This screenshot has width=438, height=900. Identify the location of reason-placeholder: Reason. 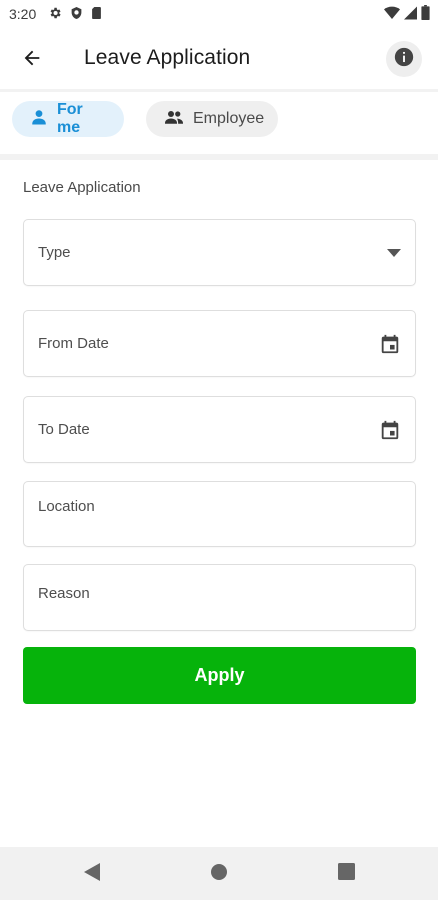
(64, 593).